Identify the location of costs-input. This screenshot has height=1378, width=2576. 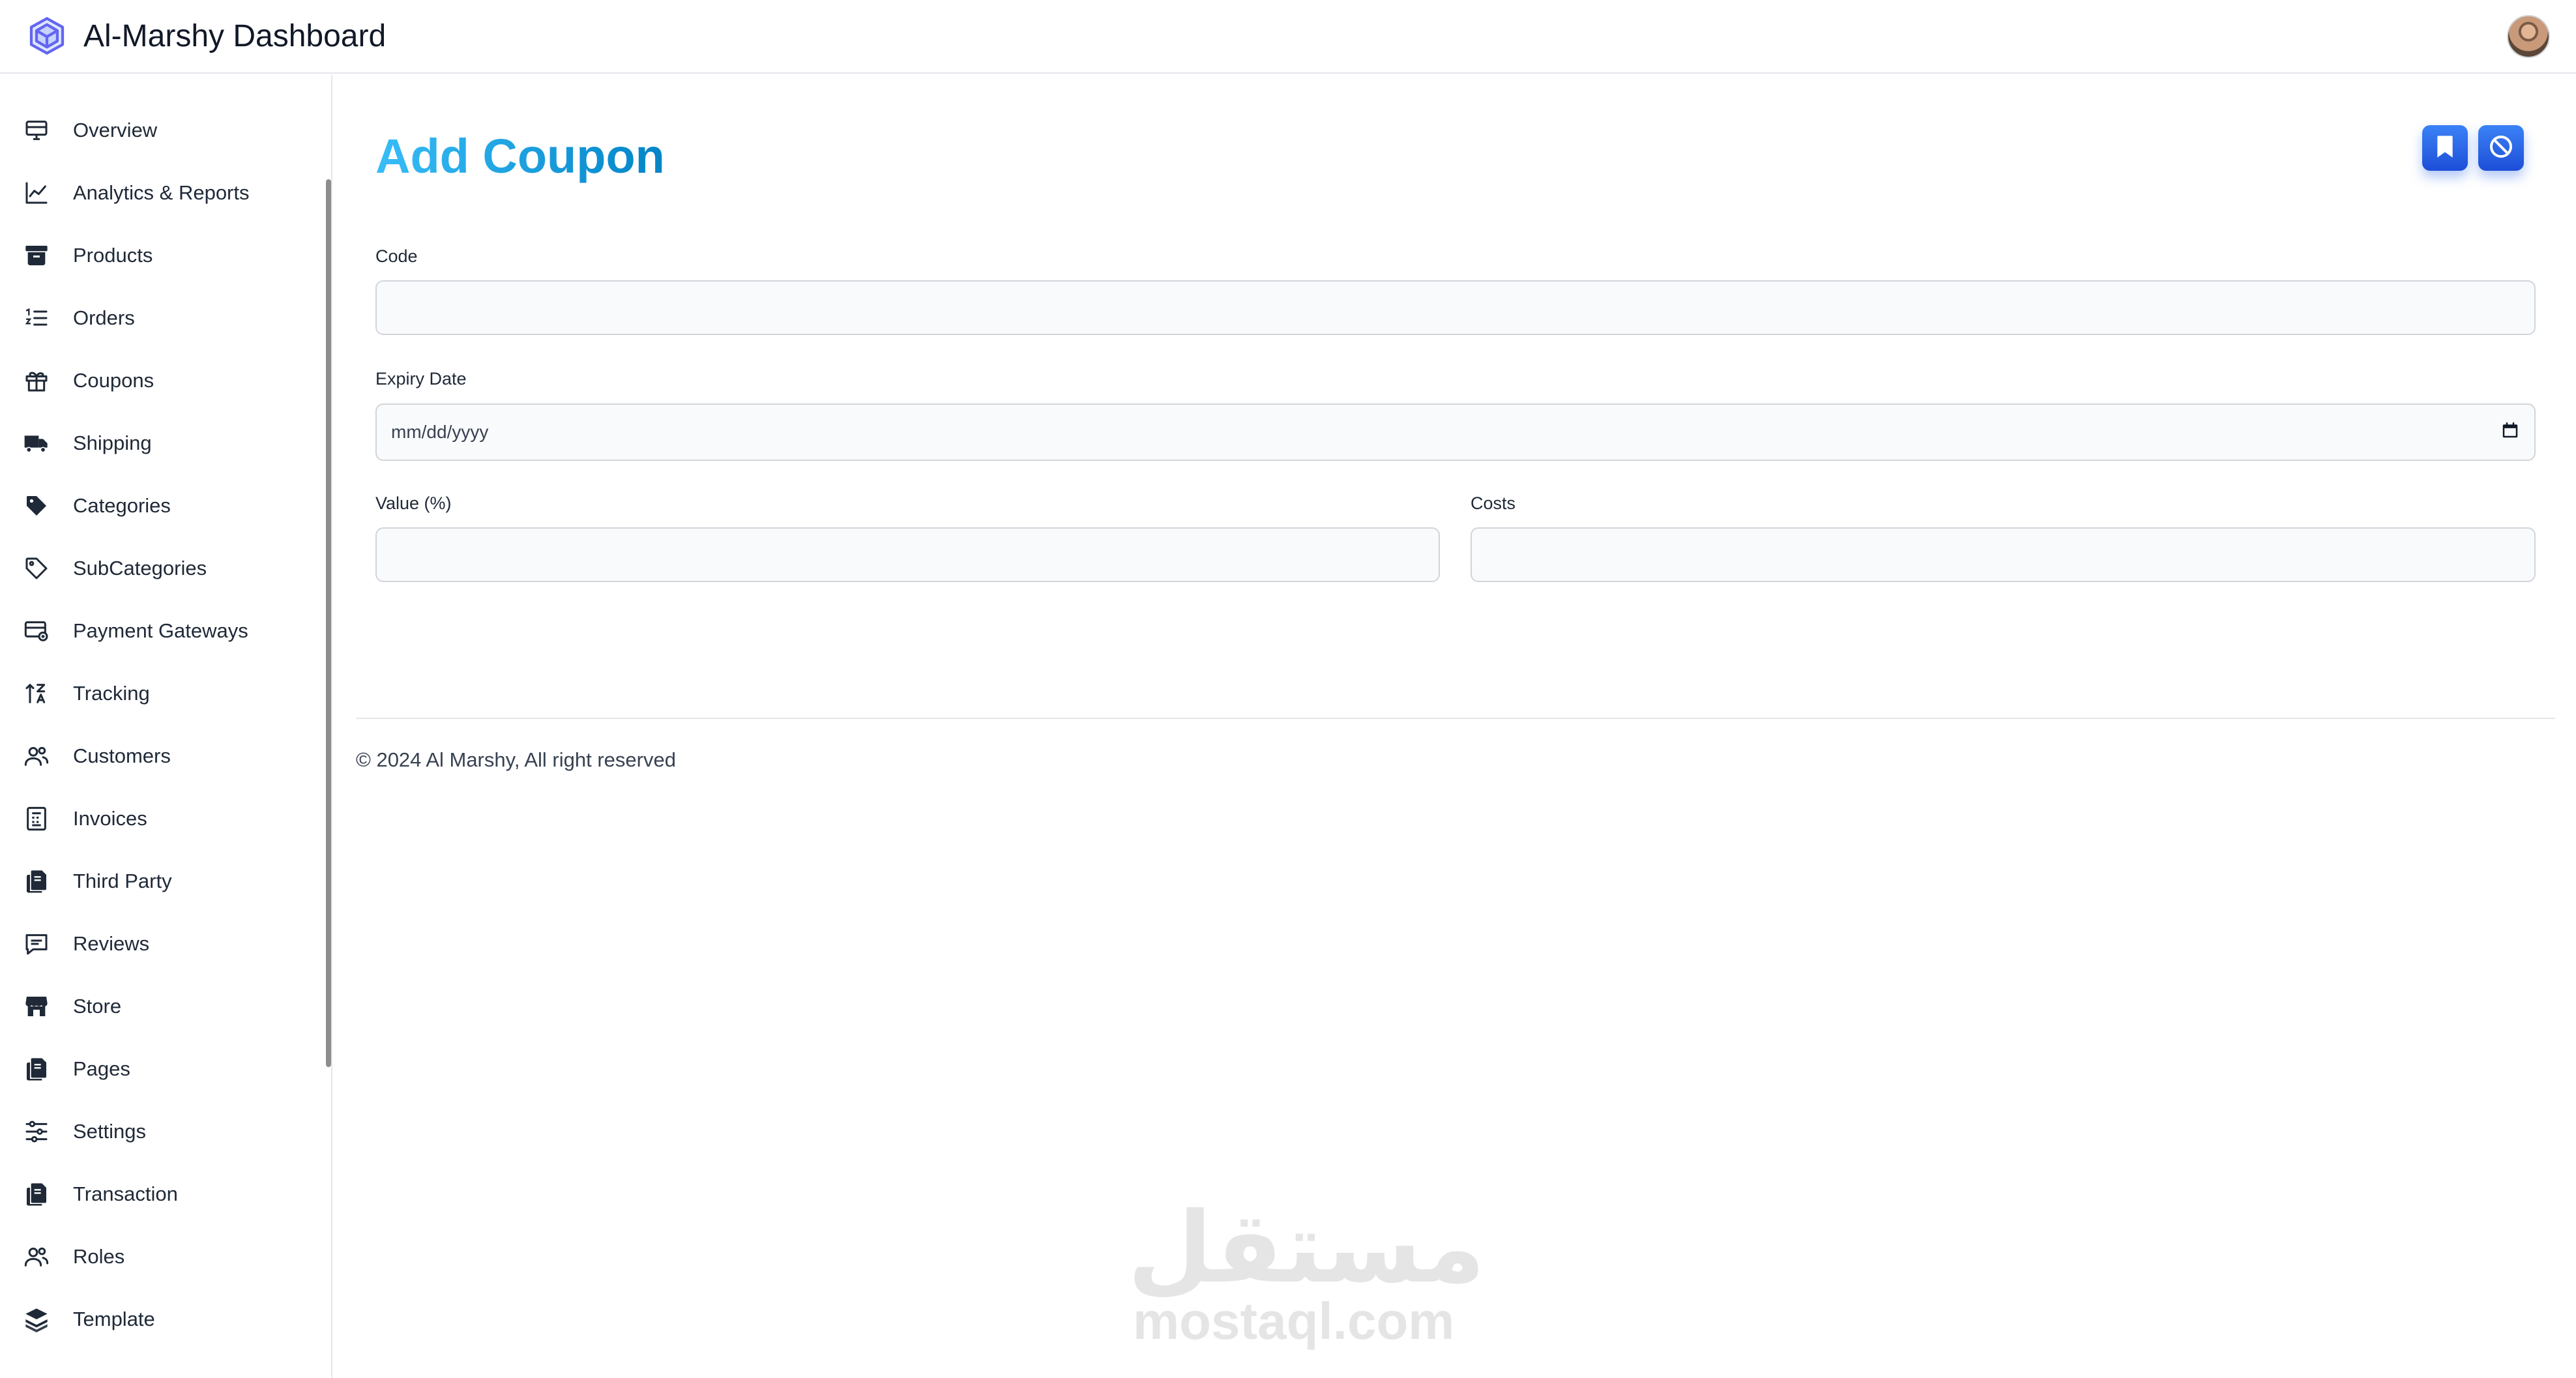
(2003, 554).